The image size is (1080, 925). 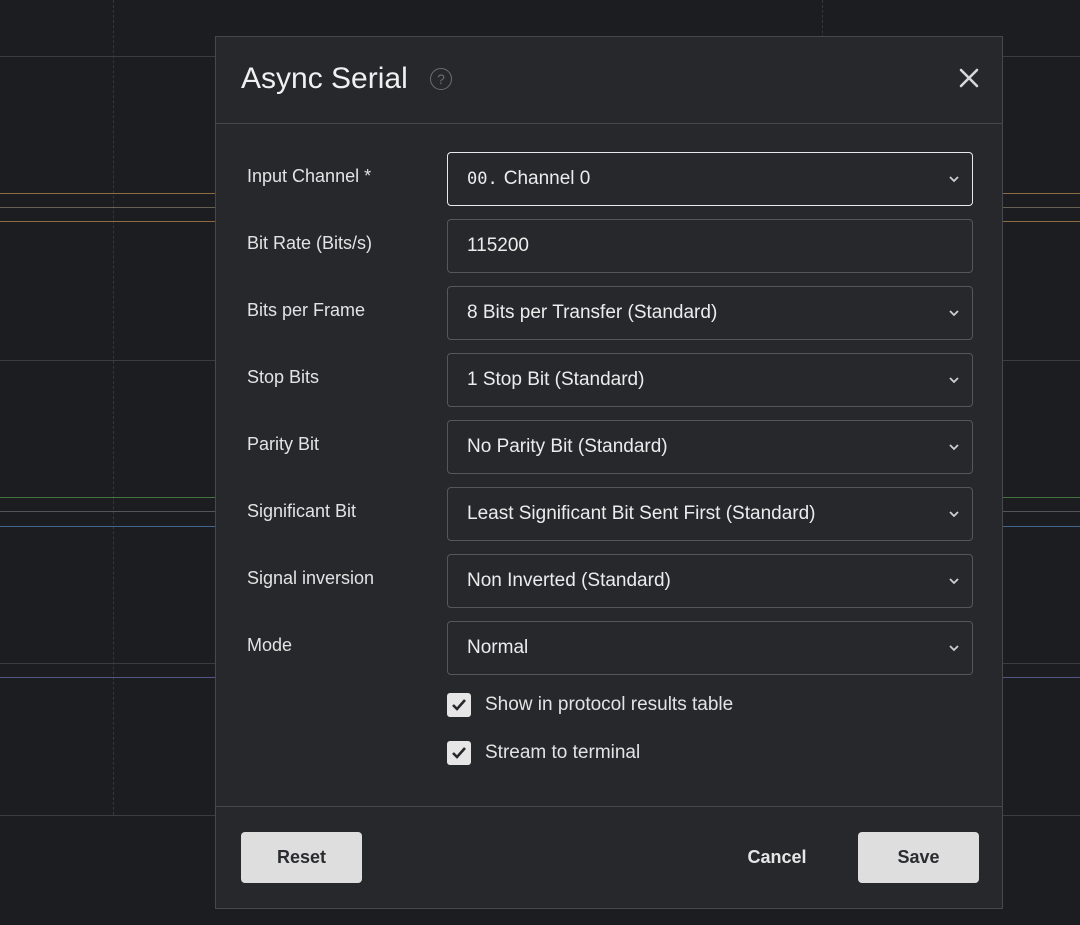 I want to click on close-icon, so click(x=969, y=78).